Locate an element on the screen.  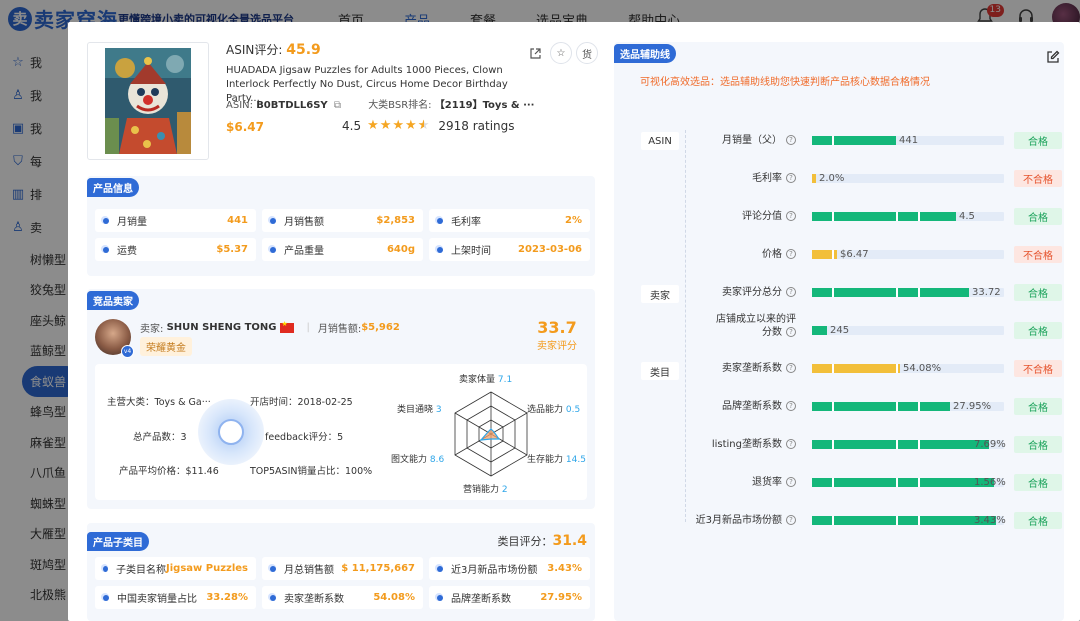
copy-icon: ⧉ is located at coordinates (337, 105).